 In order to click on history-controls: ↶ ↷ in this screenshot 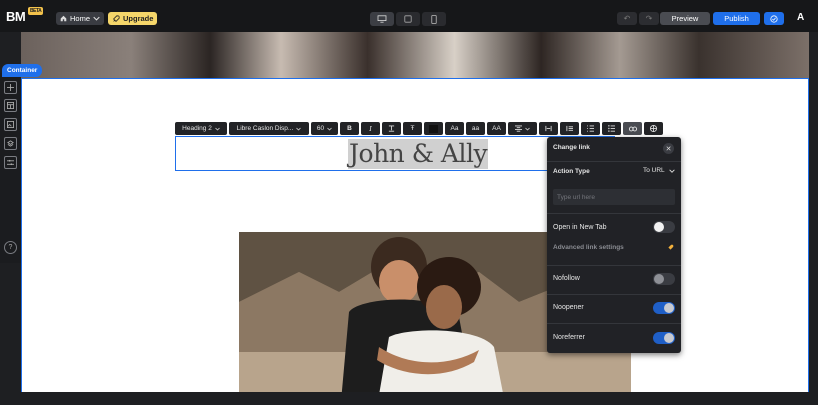, I will do `click(638, 18)`.